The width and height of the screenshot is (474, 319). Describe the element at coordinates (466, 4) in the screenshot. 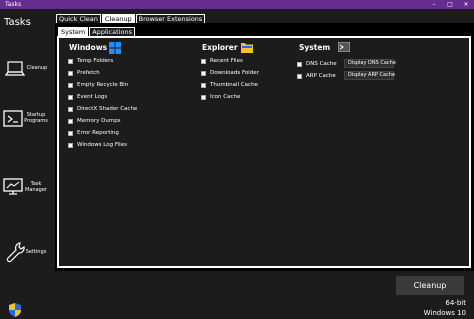

I see `close-button: ✕` at that location.